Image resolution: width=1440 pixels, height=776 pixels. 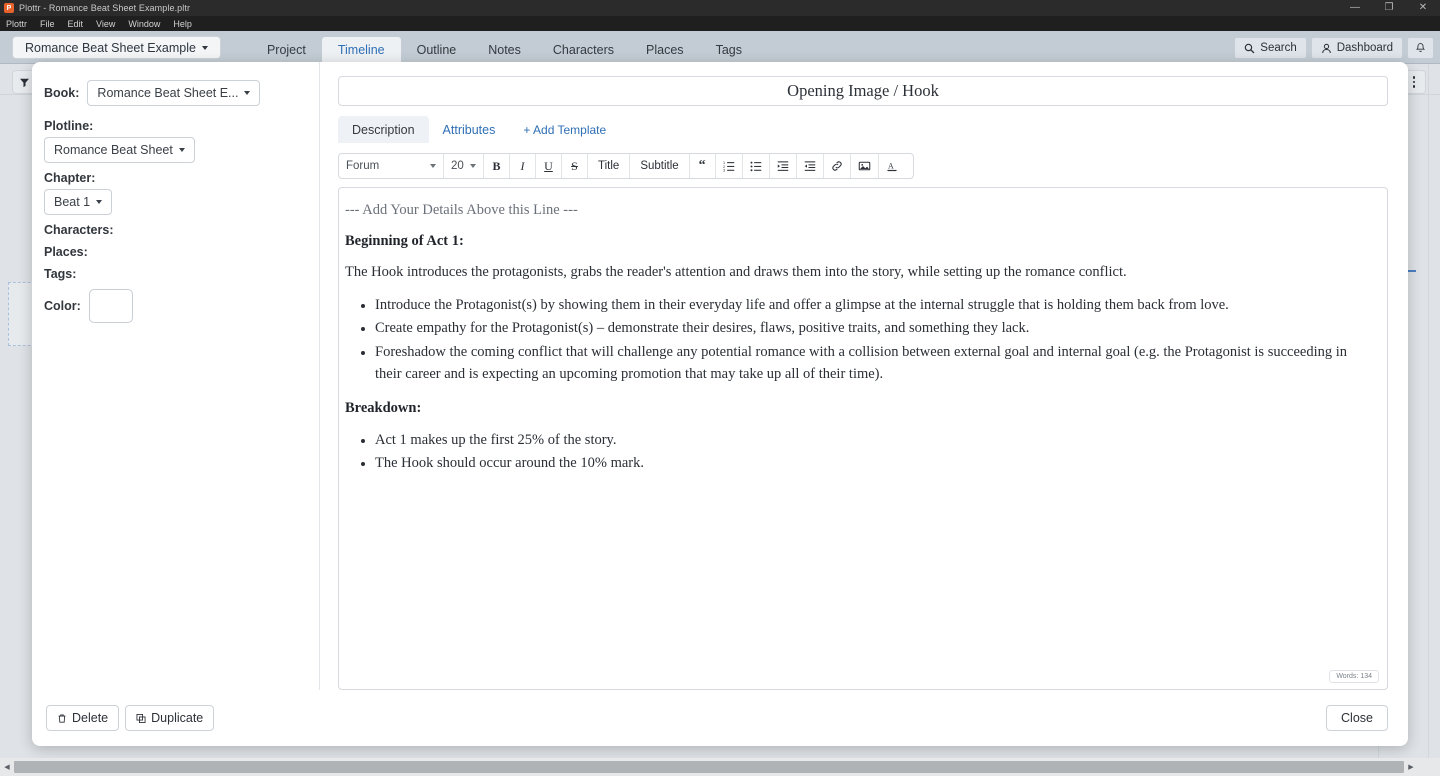 What do you see at coordinates (703, 166) in the screenshot?
I see `blockquote-button: “` at bounding box center [703, 166].